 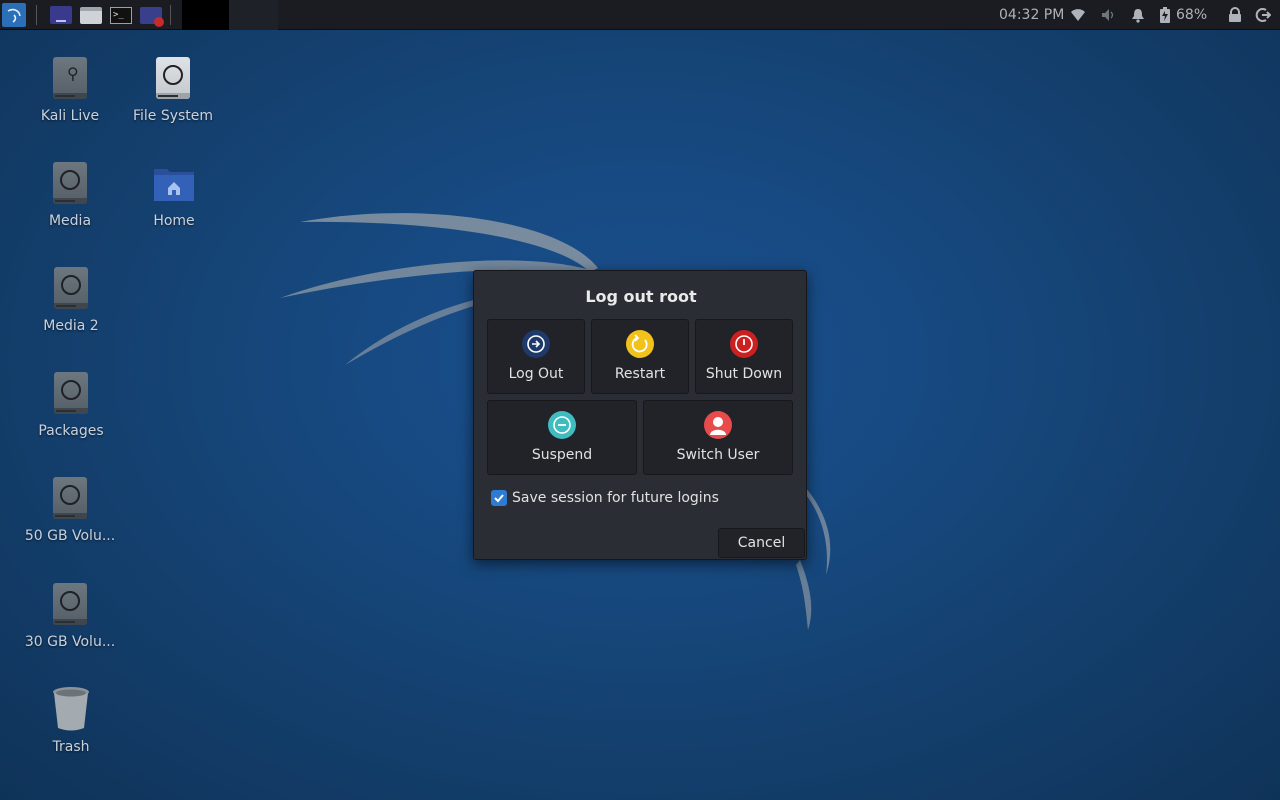 I want to click on lock-icon, so click(x=1235, y=15).